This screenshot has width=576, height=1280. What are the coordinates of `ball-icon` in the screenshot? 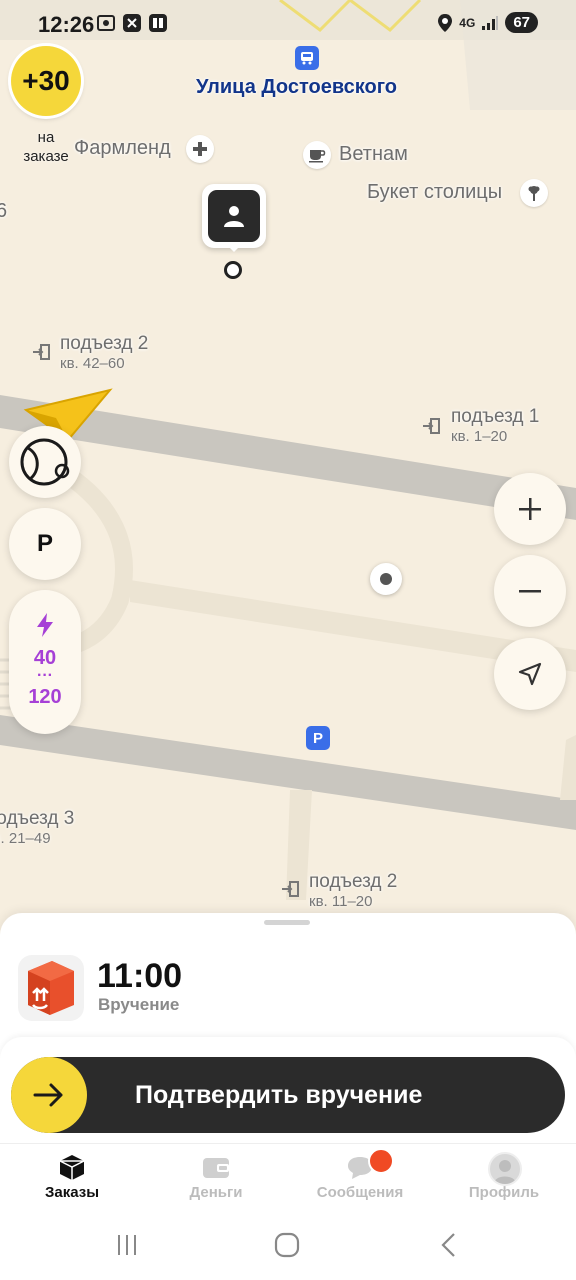 It's located at (45, 462).